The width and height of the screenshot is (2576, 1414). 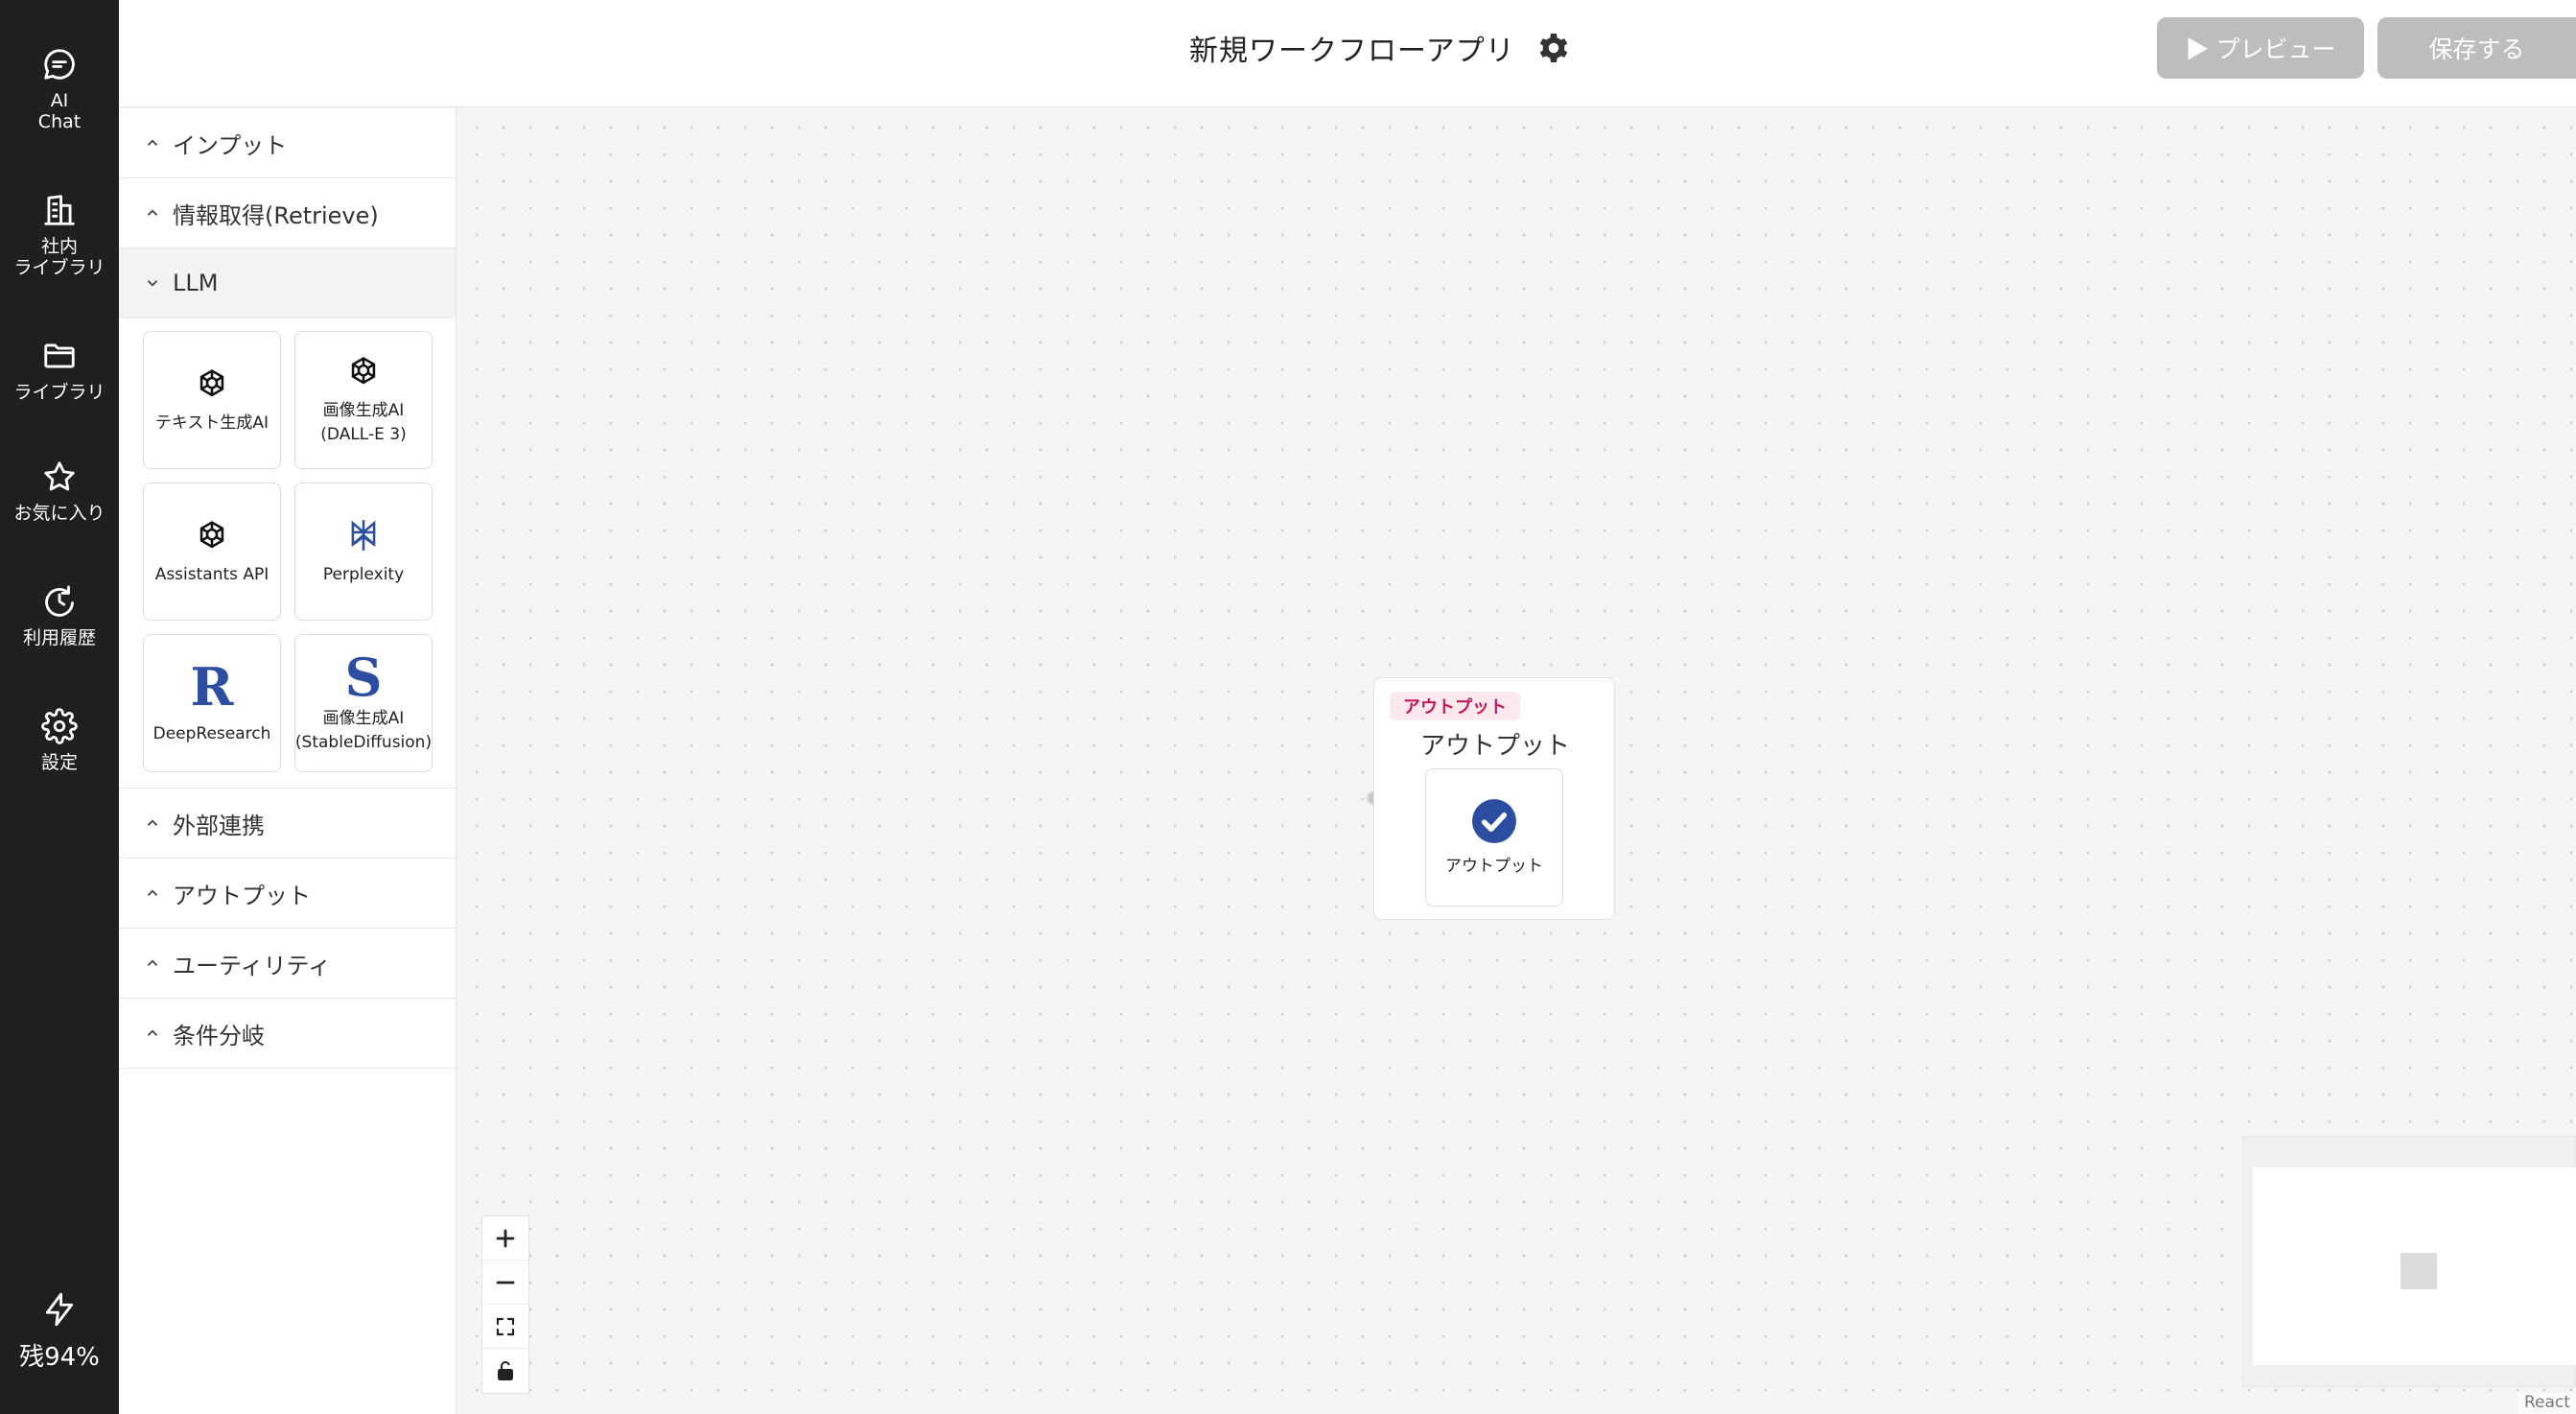 What do you see at coordinates (1553, 48) in the screenshot?
I see `app-settings-gear-icon` at bounding box center [1553, 48].